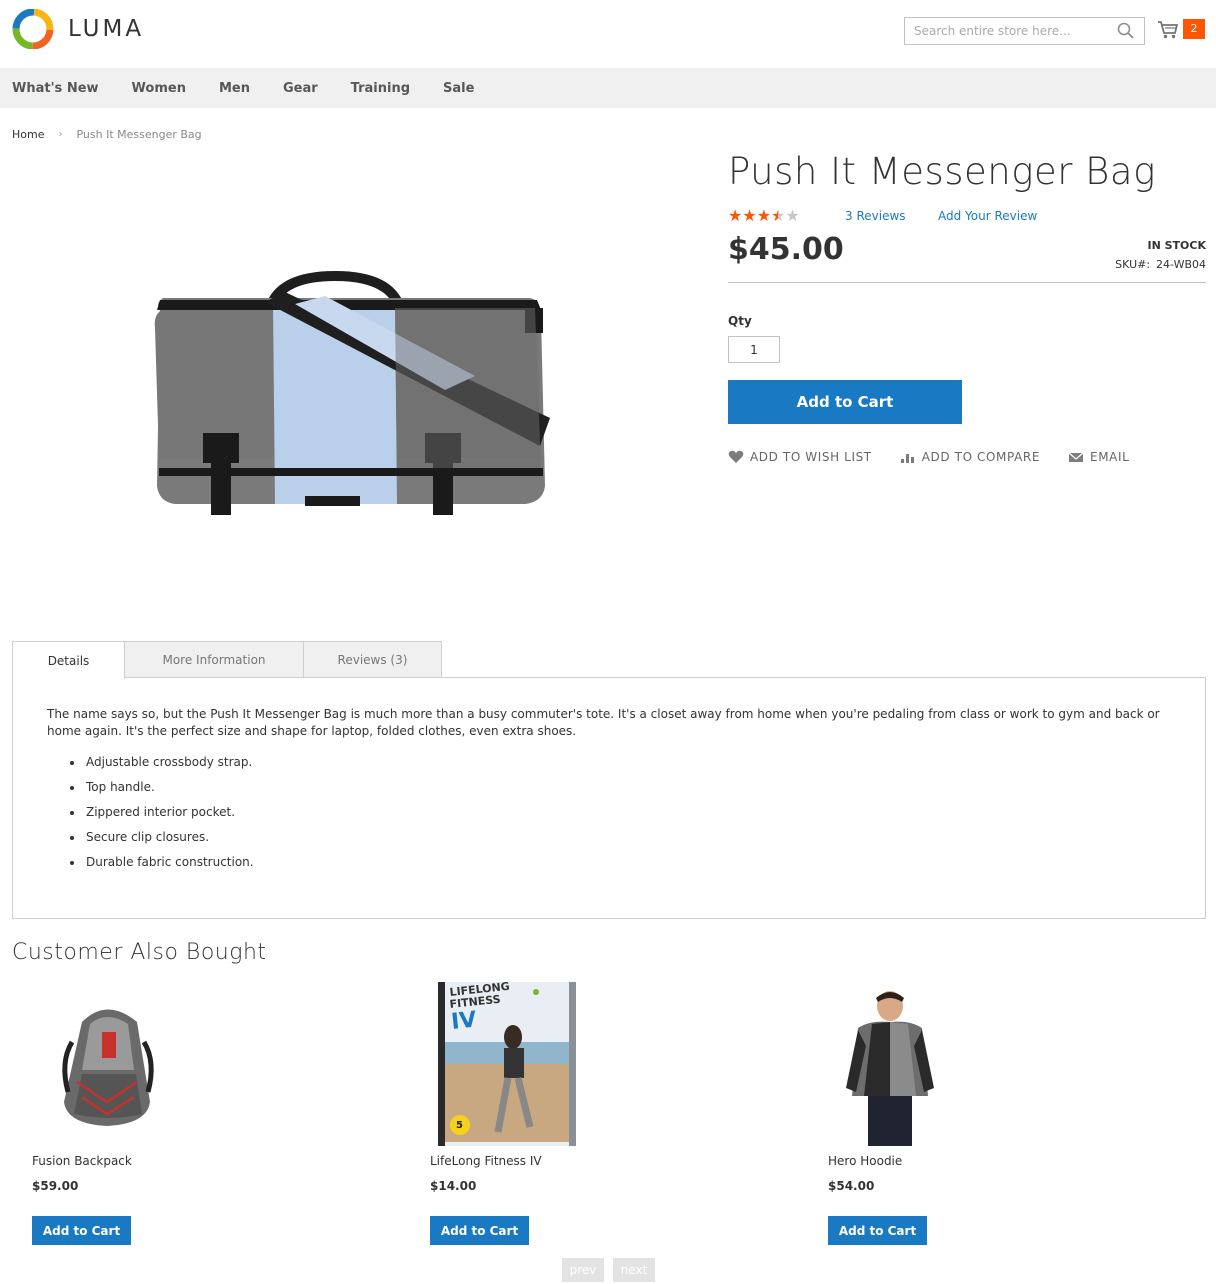  What do you see at coordinates (634, 1270) in the screenshot?
I see `next-button: next` at bounding box center [634, 1270].